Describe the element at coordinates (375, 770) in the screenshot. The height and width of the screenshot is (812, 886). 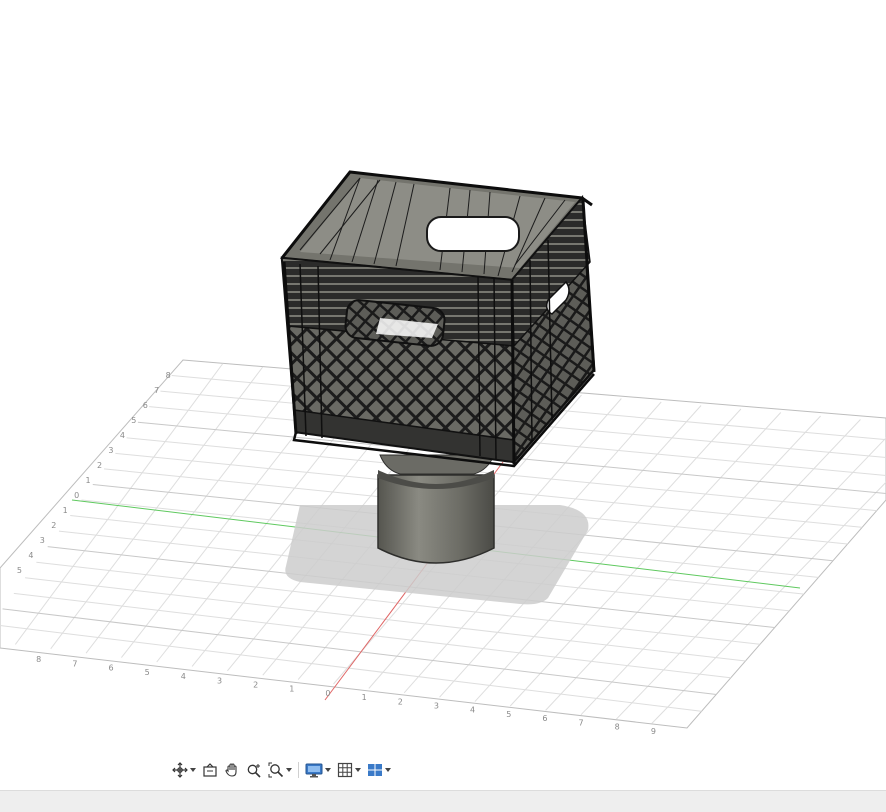
I see `viewports-icon` at that location.